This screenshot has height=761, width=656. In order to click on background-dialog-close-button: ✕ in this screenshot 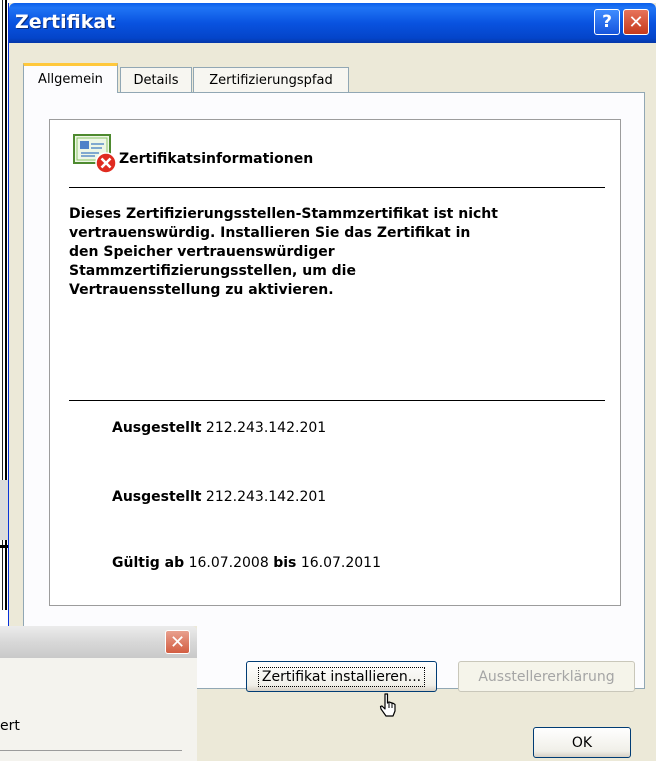, I will do `click(177, 642)`.